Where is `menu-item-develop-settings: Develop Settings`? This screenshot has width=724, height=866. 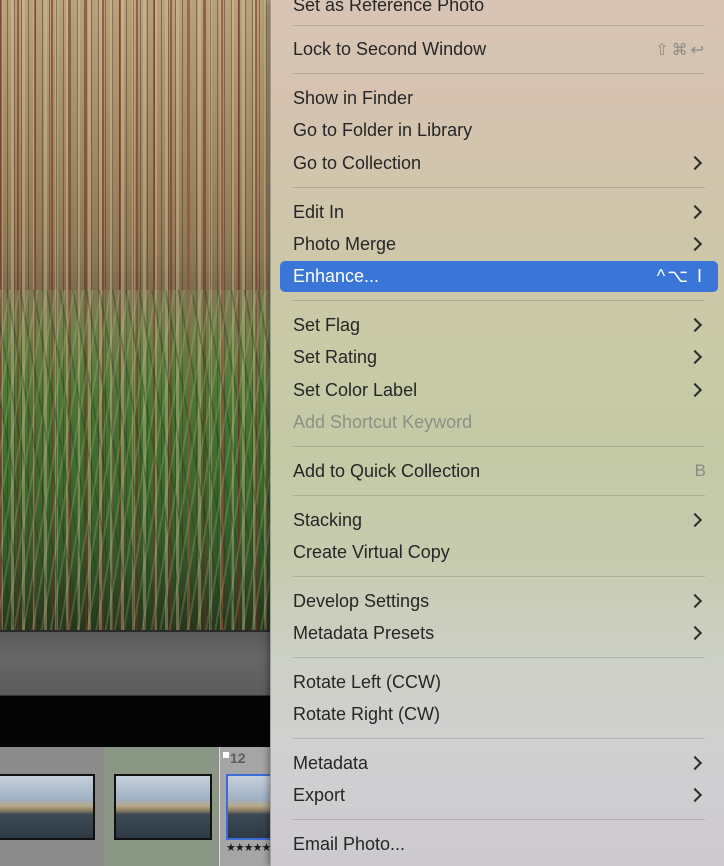
menu-item-develop-settings: Develop Settings is located at coordinates (499, 601).